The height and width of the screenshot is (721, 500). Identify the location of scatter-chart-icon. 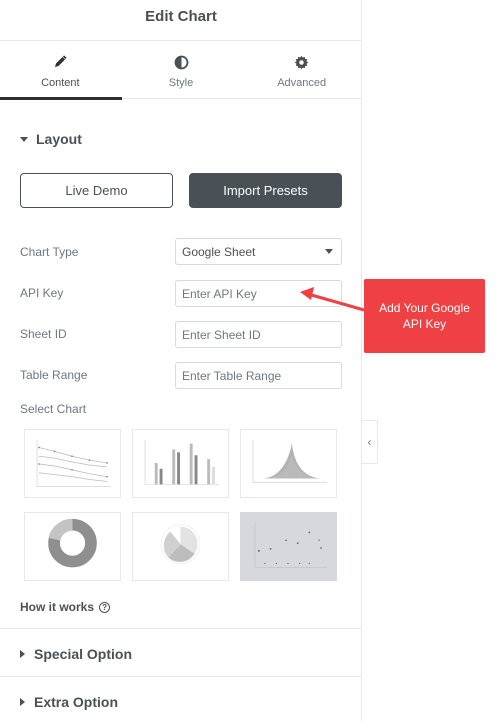
(290, 545).